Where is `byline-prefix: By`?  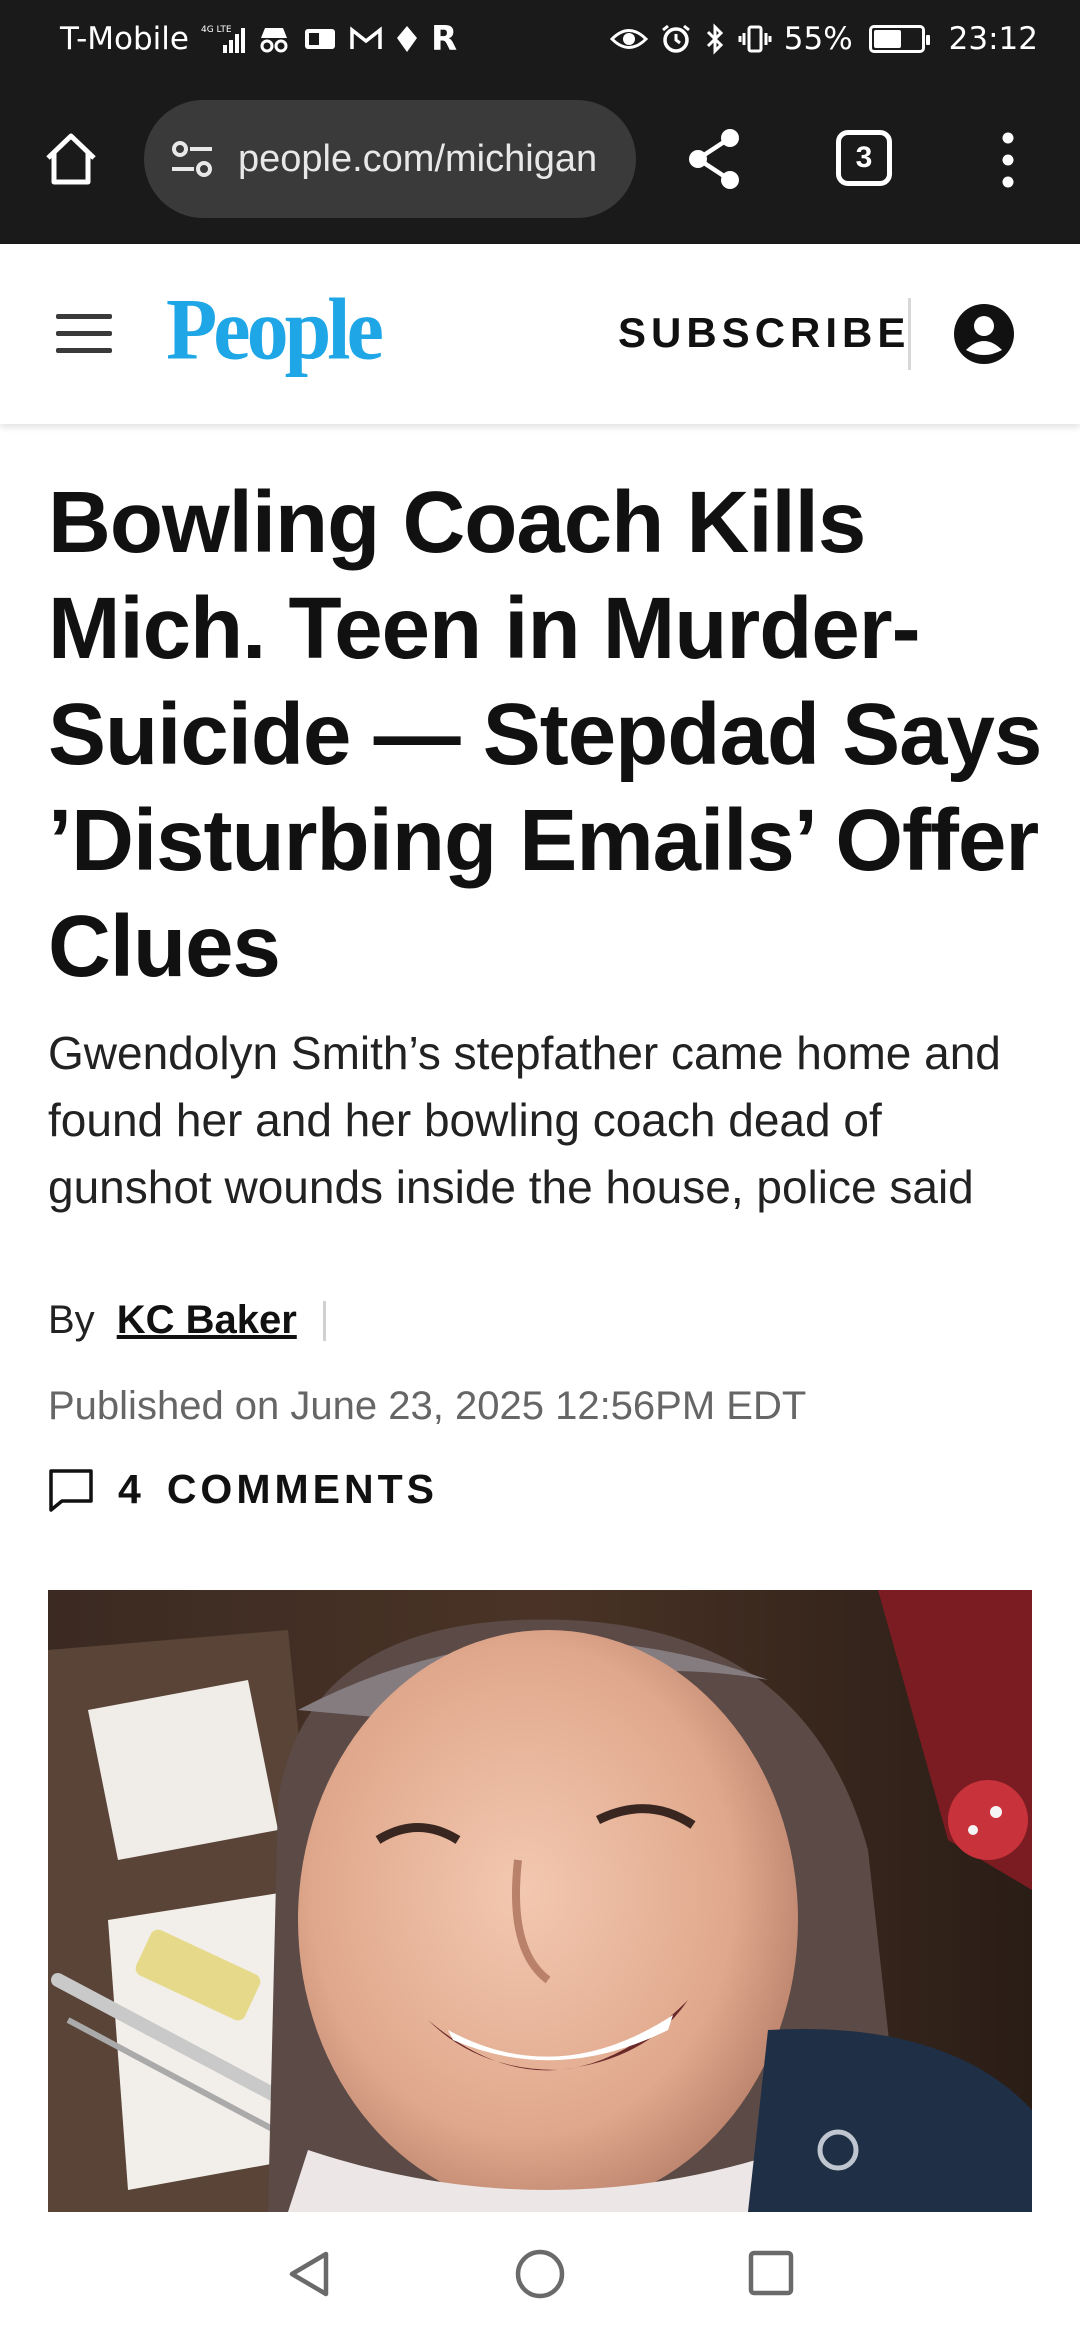 byline-prefix: By is located at coordinates (71, 1320).